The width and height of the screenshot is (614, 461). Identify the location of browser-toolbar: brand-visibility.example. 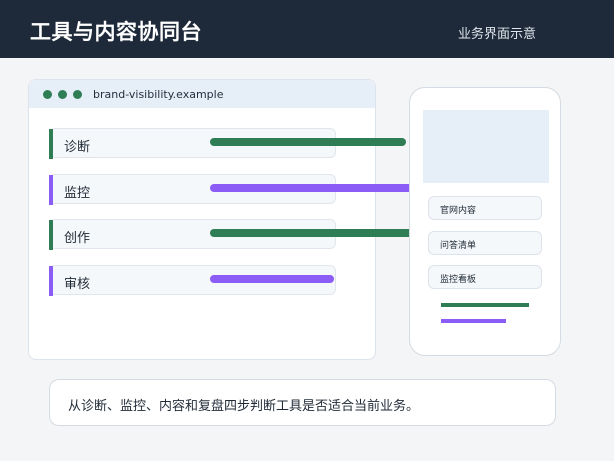
(202, 94).